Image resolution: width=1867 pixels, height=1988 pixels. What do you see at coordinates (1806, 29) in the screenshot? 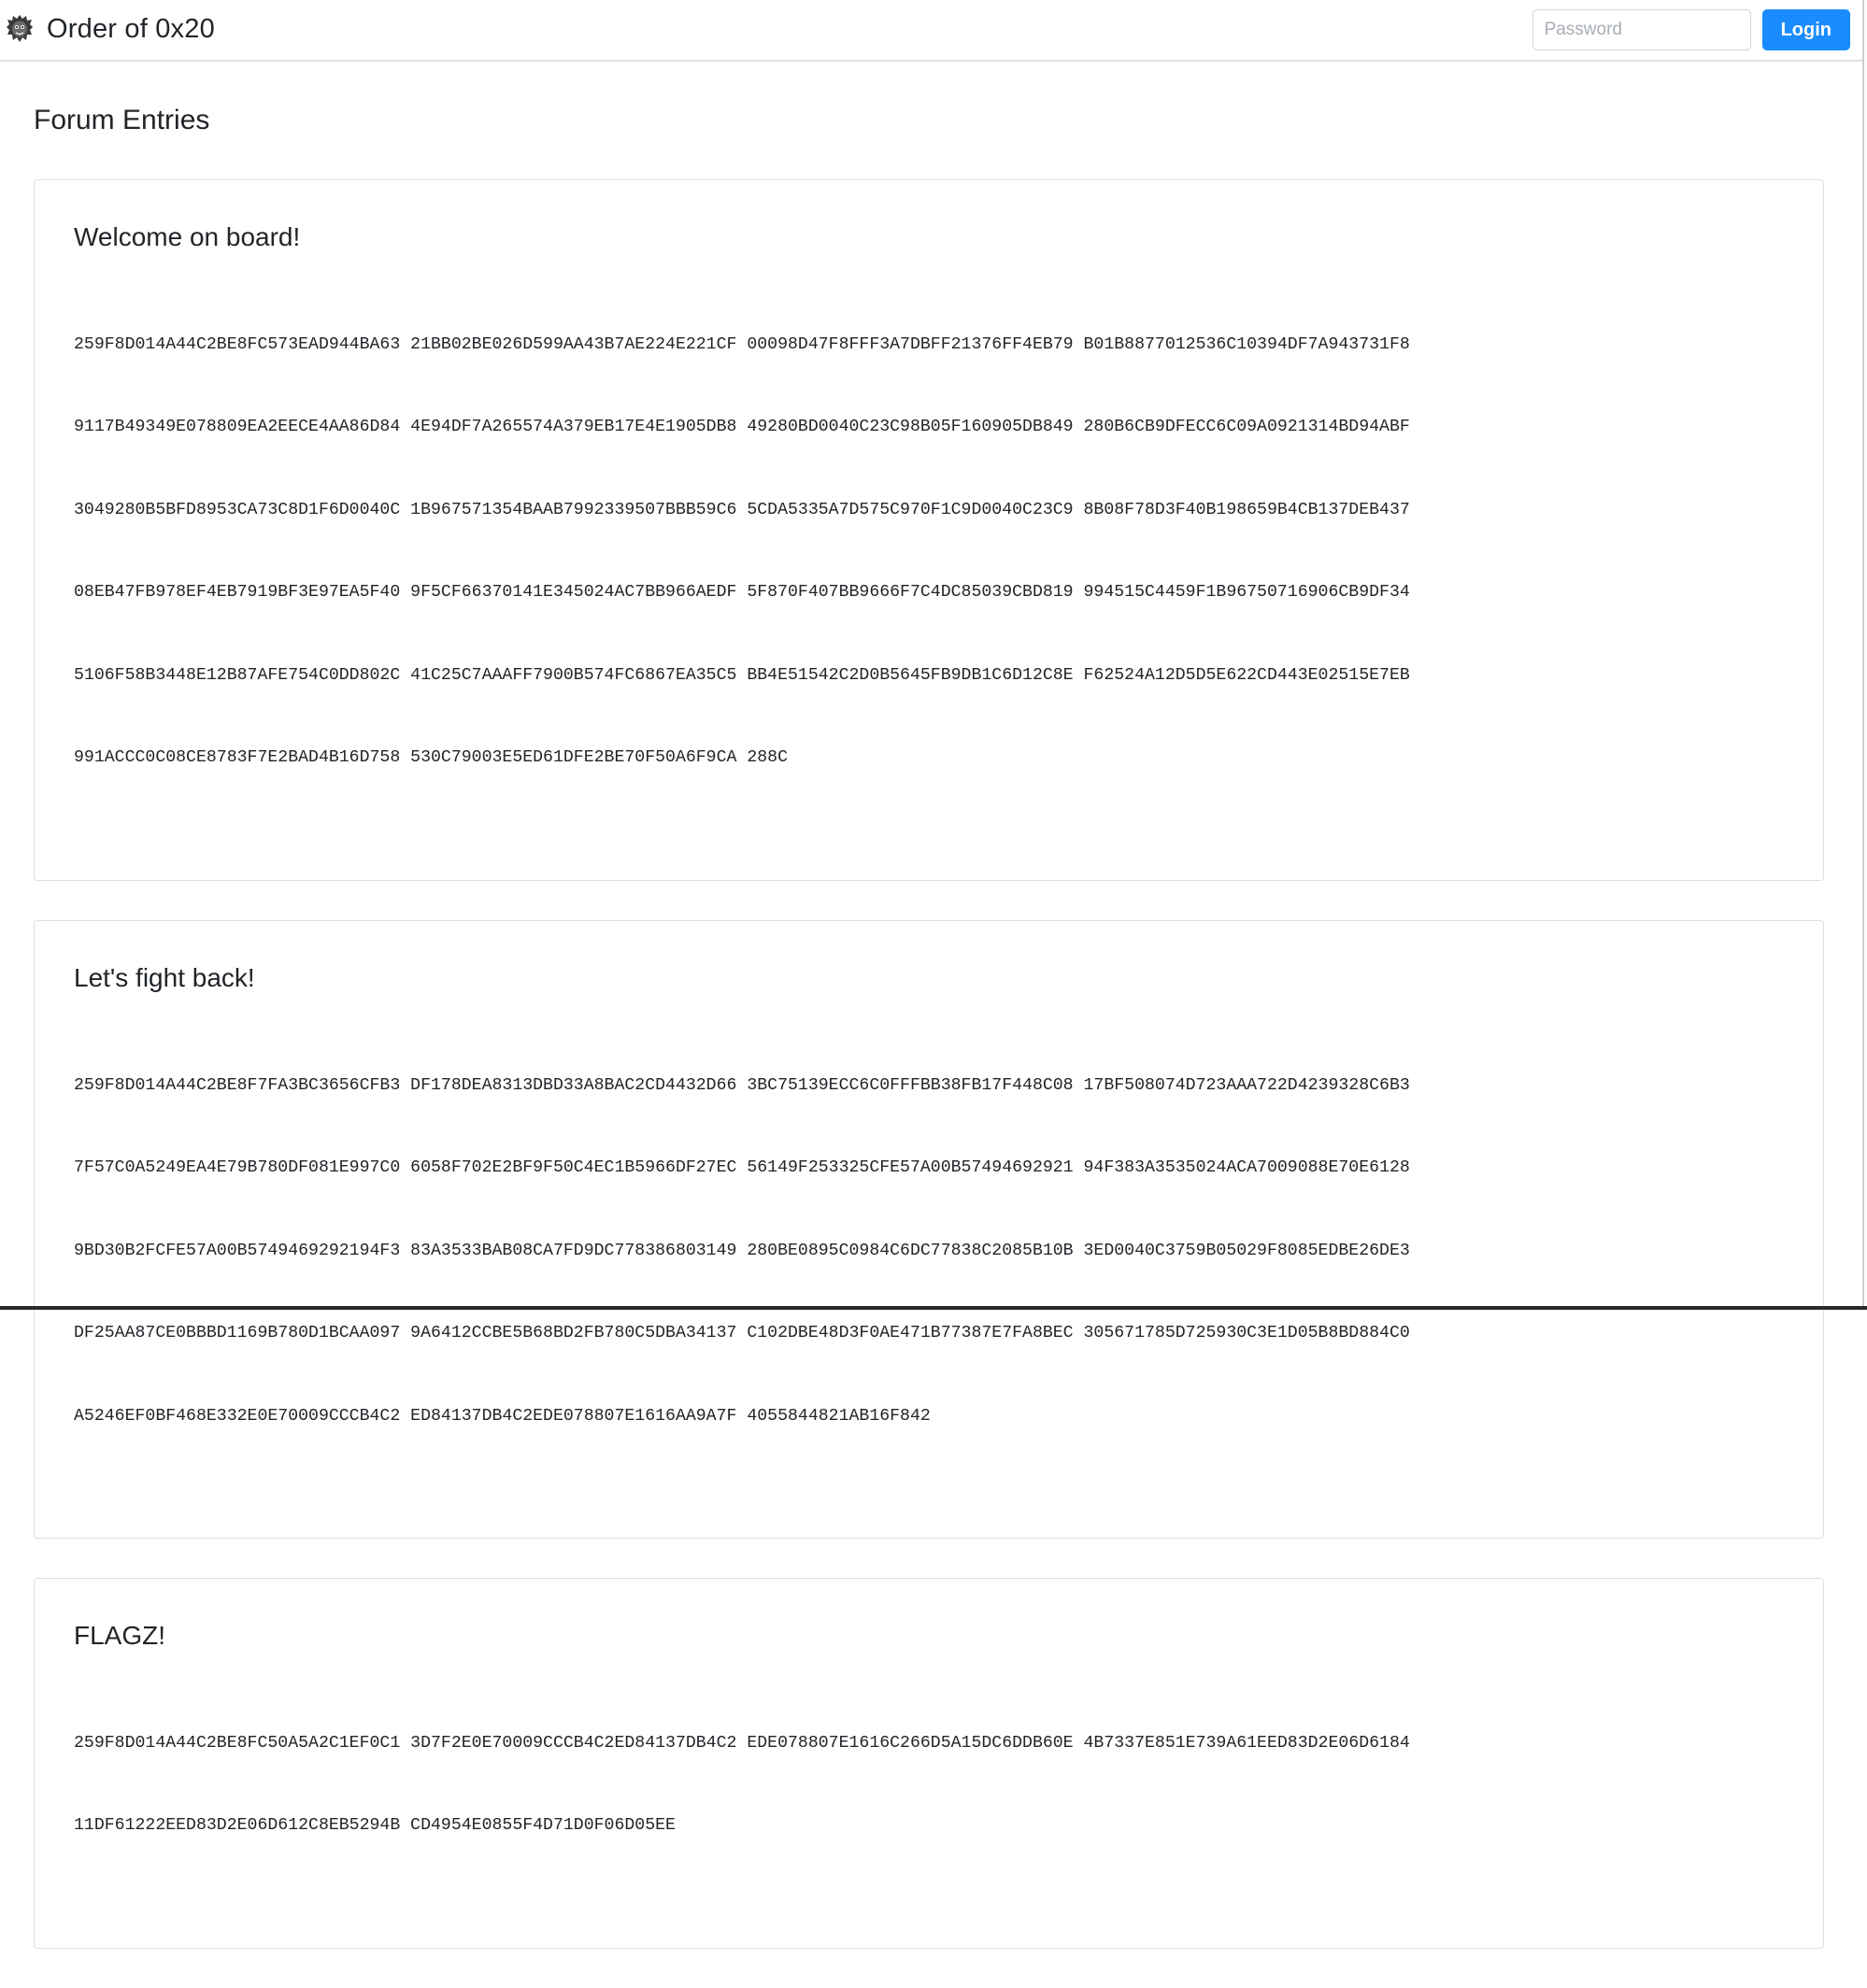
I see `login-button: Login` at bounding box center [1806, 29].